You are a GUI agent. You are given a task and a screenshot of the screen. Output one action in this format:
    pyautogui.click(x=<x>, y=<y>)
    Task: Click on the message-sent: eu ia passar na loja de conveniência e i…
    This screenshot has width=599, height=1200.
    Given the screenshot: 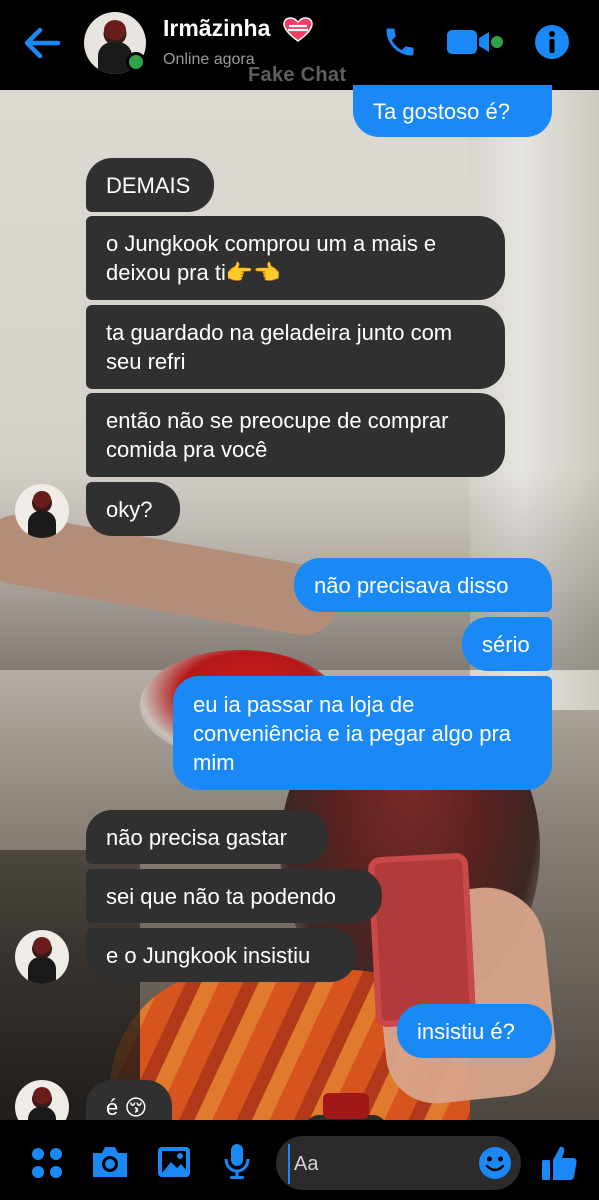 What is the action you would take?
    pyautogui.click(x=362, y=733)
    